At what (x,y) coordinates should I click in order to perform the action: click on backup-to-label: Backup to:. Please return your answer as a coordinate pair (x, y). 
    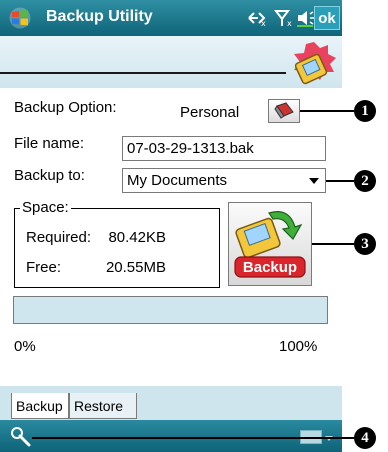
    Looking at the image, I should click on (49, 175).